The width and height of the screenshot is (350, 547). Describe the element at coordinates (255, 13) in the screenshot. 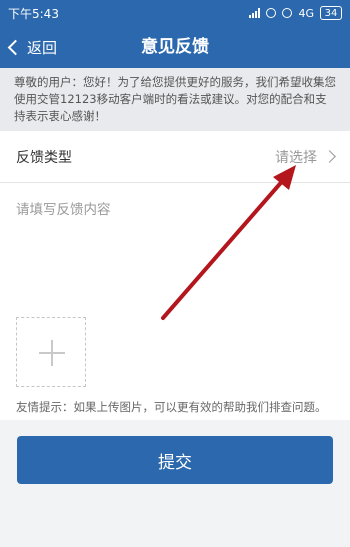

I see `signal-icon` at that location.